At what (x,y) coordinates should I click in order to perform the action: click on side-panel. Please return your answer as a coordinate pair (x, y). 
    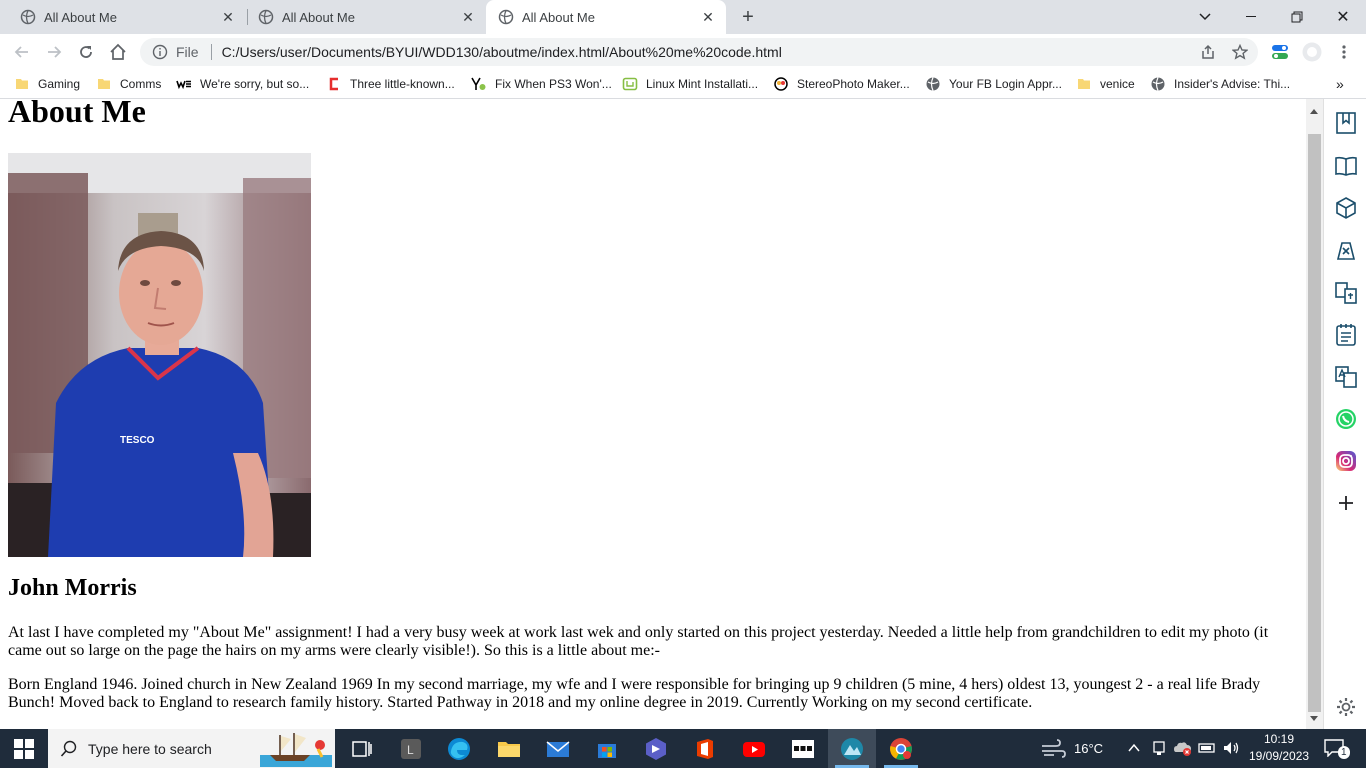
    Looking at the image, I should click on (1344, 414).